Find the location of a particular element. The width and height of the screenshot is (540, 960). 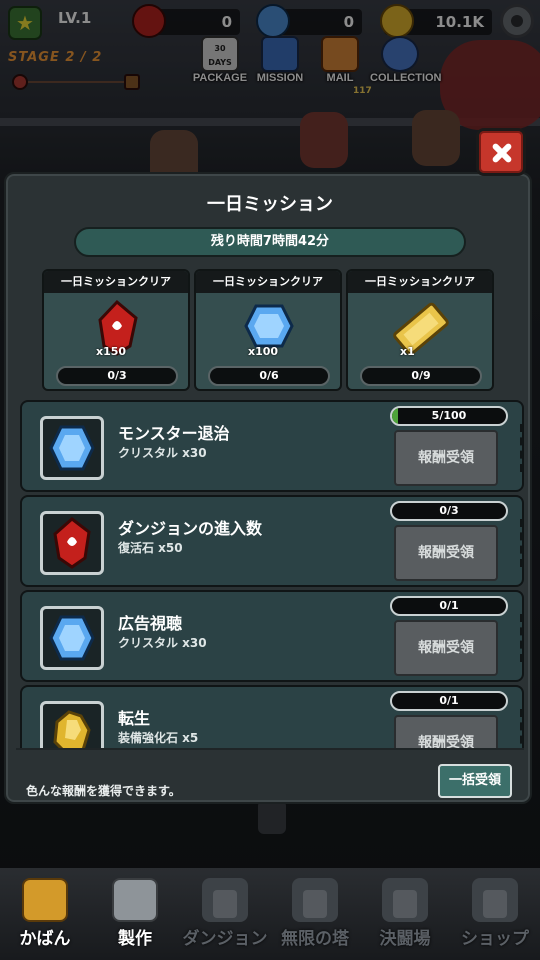

nav-label: 無限の塔 is located at coordinates (315, 939).